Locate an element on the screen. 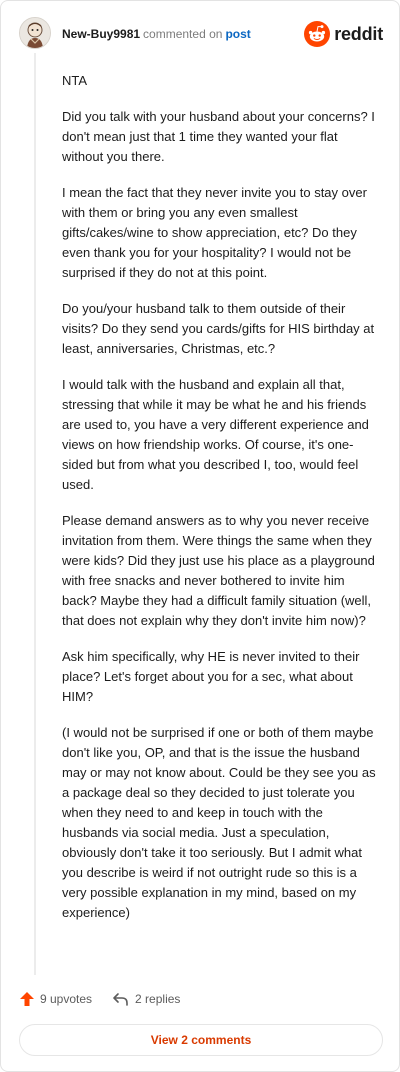 The width and height of the screenshot is (400, 1072). comment-meta: New-Buy9981 commented on post is located at coordinates (156, 34).